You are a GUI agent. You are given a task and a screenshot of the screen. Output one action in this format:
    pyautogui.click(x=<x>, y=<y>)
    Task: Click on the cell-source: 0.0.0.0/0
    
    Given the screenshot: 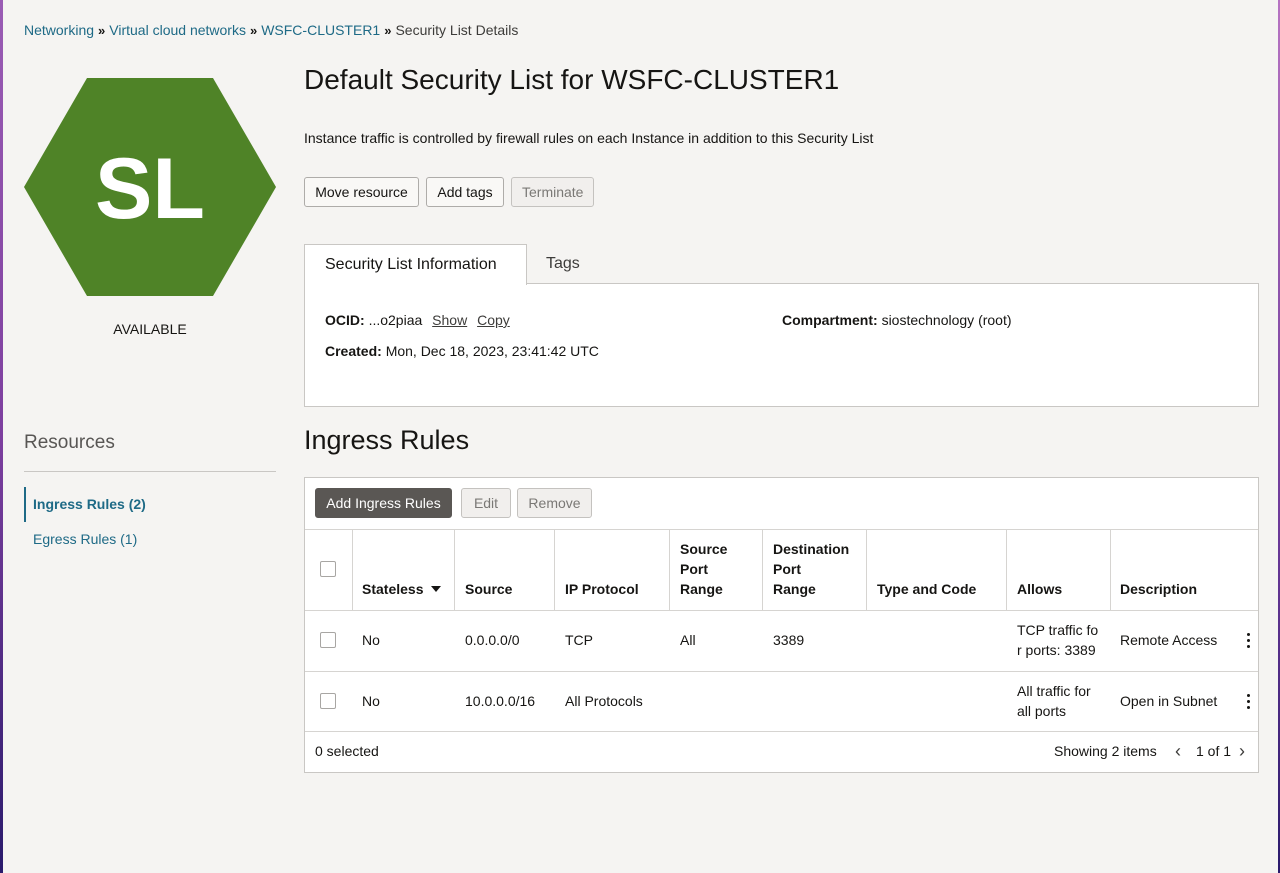 What is the action you would take?
    pyautogui.click(x=492, y=640)
    